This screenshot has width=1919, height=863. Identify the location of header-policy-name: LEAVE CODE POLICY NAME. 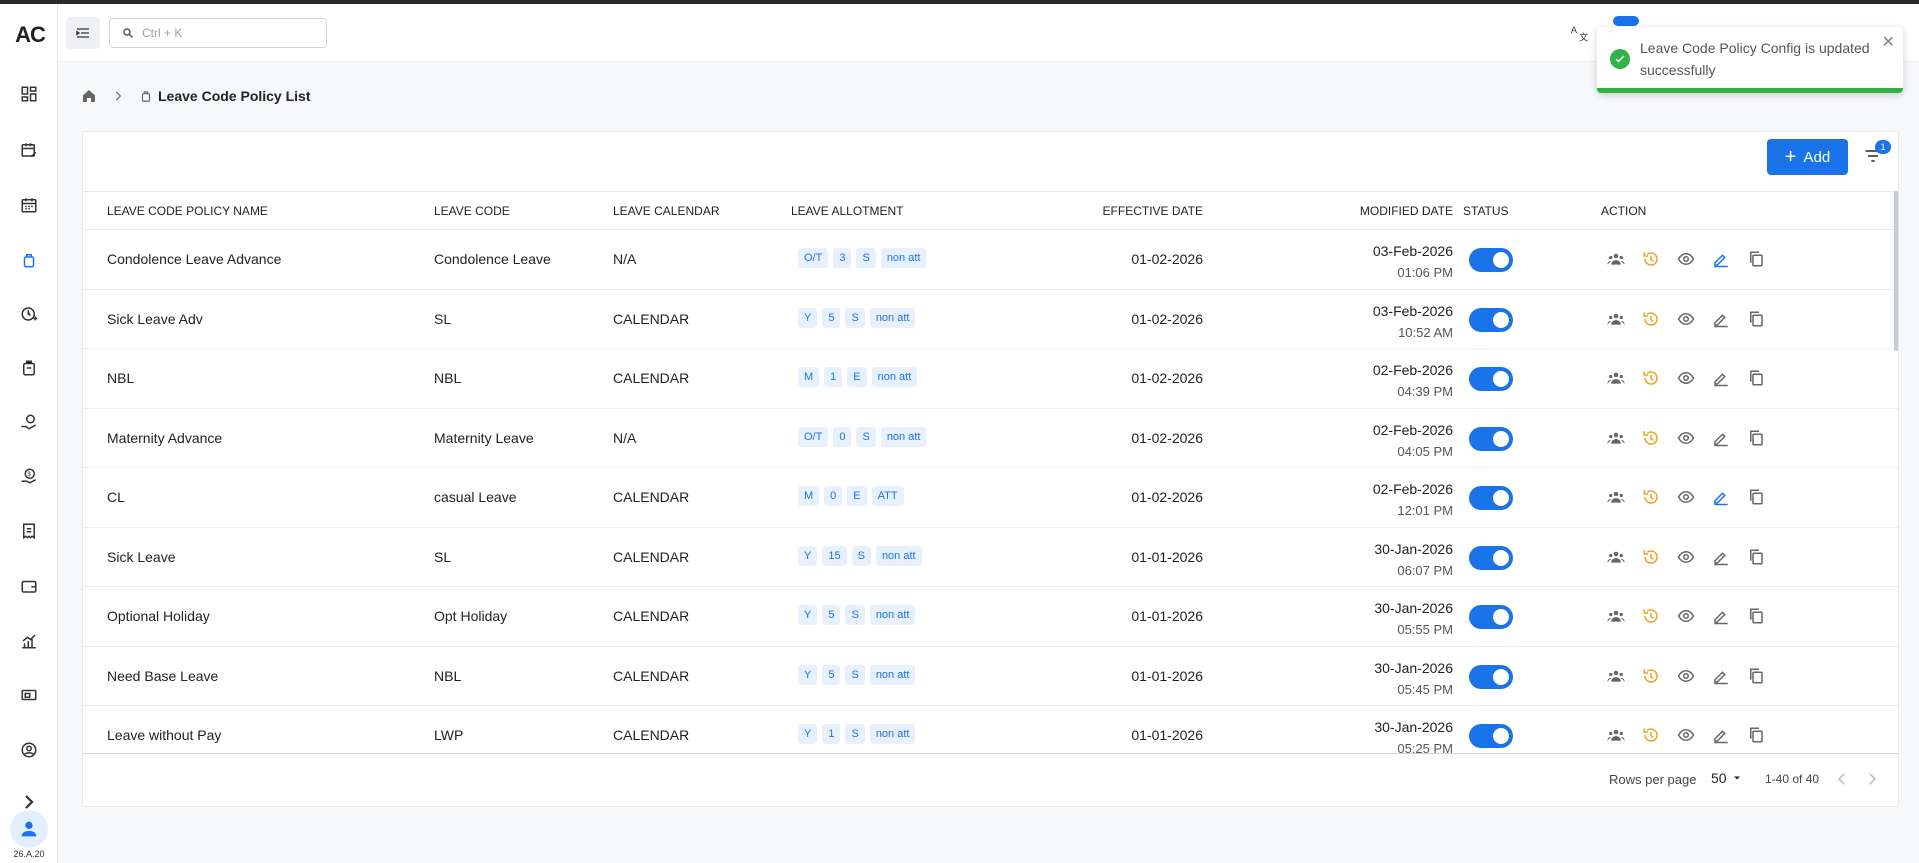
(187, 211).